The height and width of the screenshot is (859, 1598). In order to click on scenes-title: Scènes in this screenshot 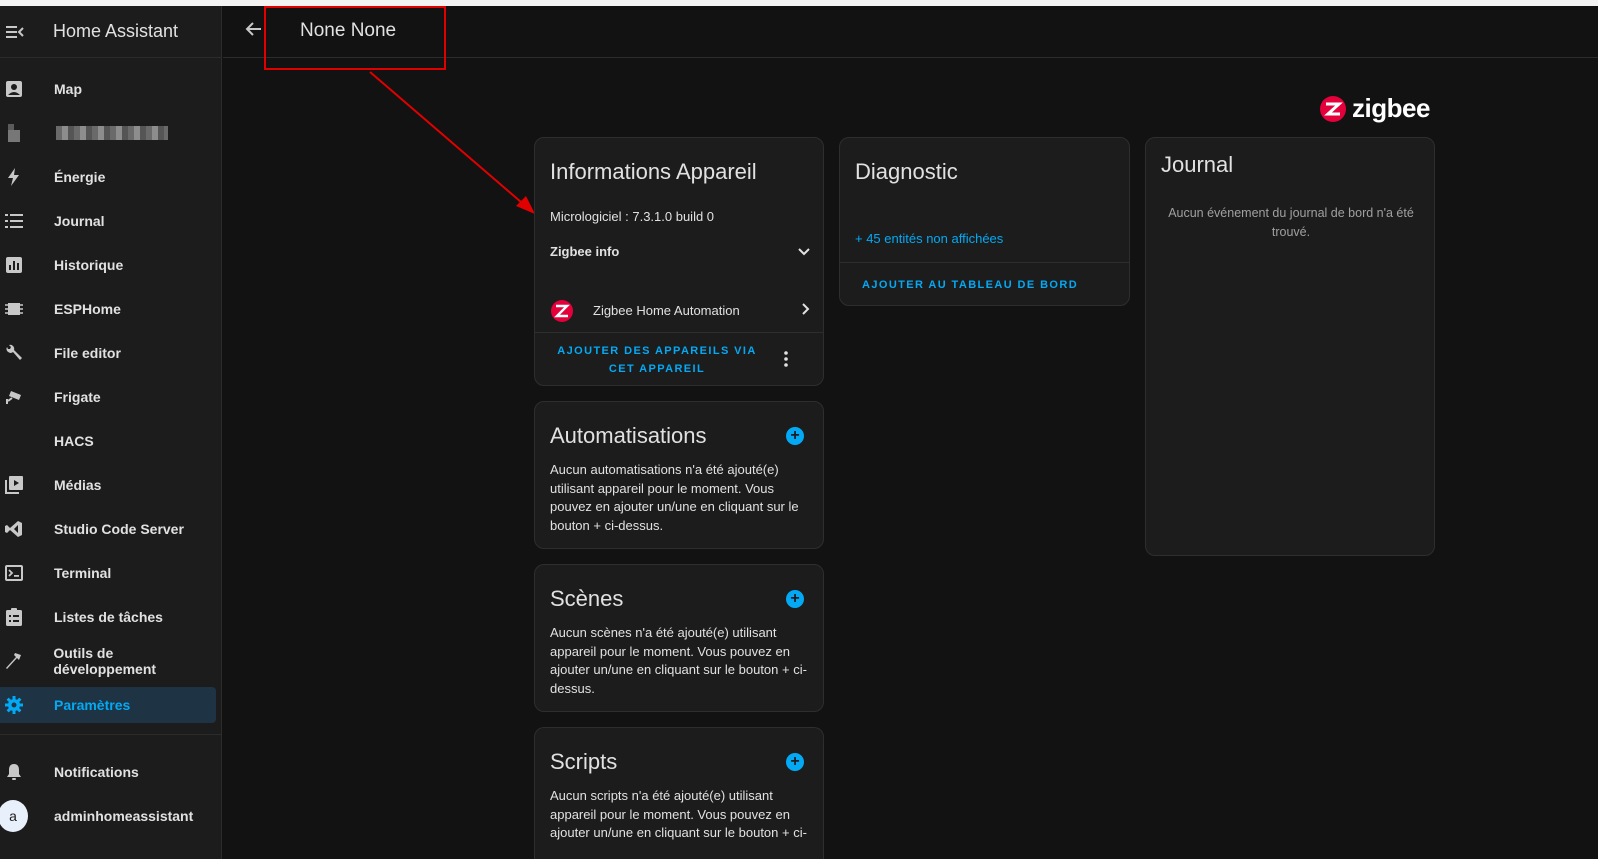, I will do `click(587, 598)`.